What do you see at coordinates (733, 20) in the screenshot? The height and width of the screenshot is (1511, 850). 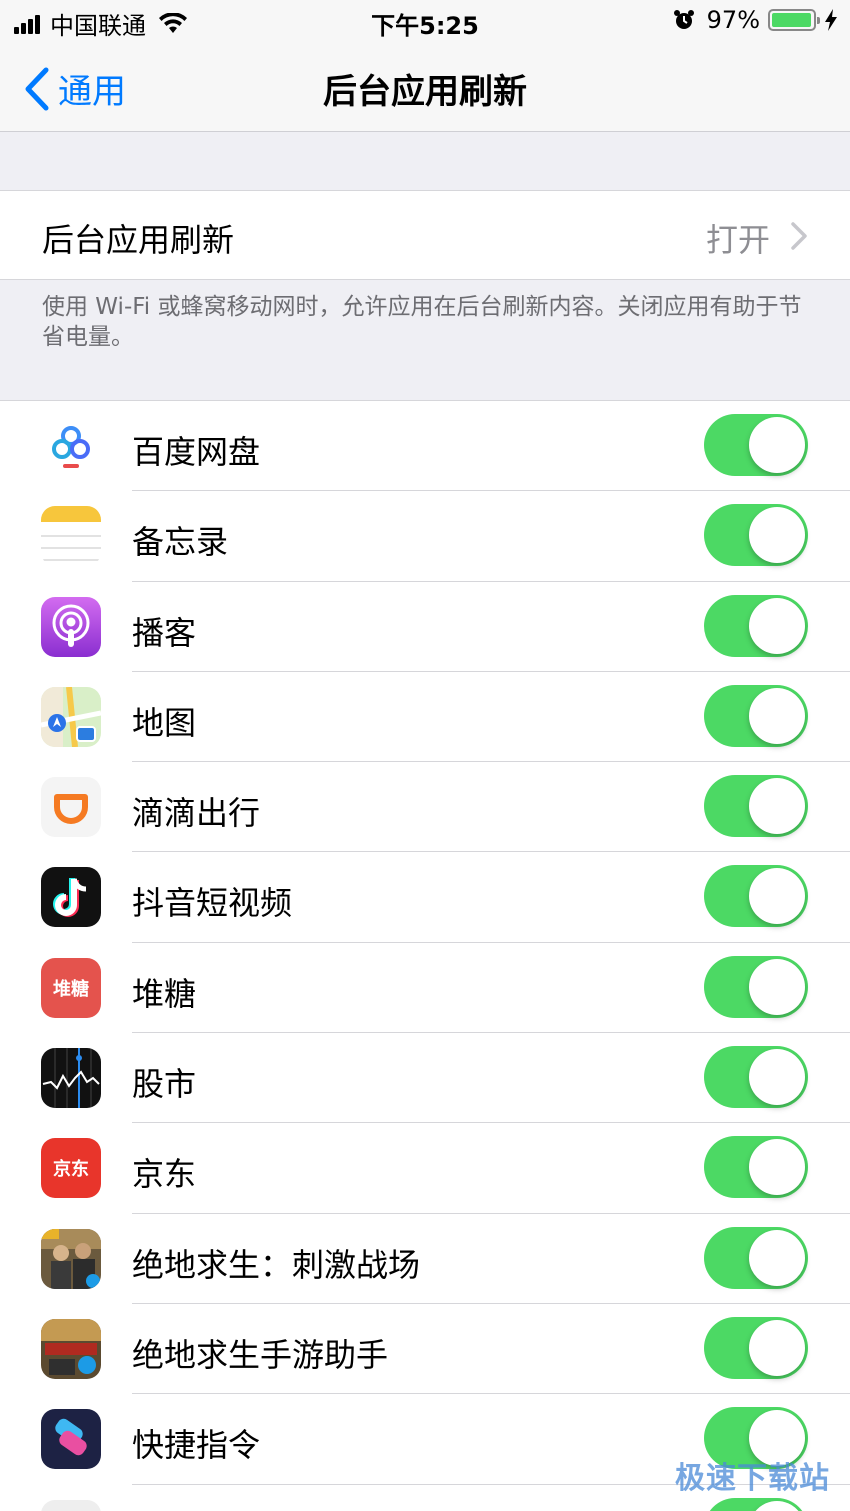 I see `battery-percent: 97%` at bounding box center [733, 20].